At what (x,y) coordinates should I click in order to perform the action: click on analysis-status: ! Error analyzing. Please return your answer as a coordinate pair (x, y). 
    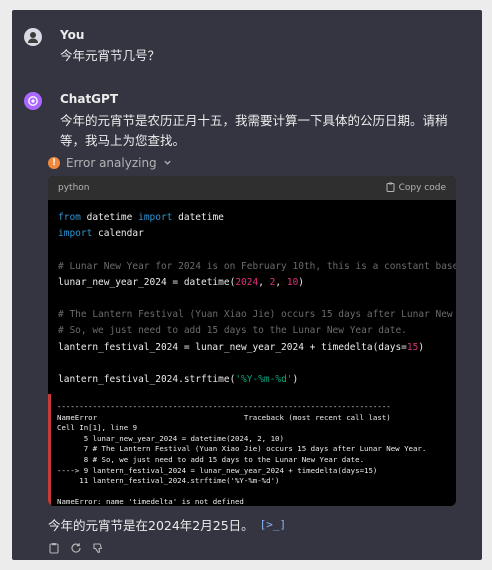
    Looking at the image, I should click on (110, 163).